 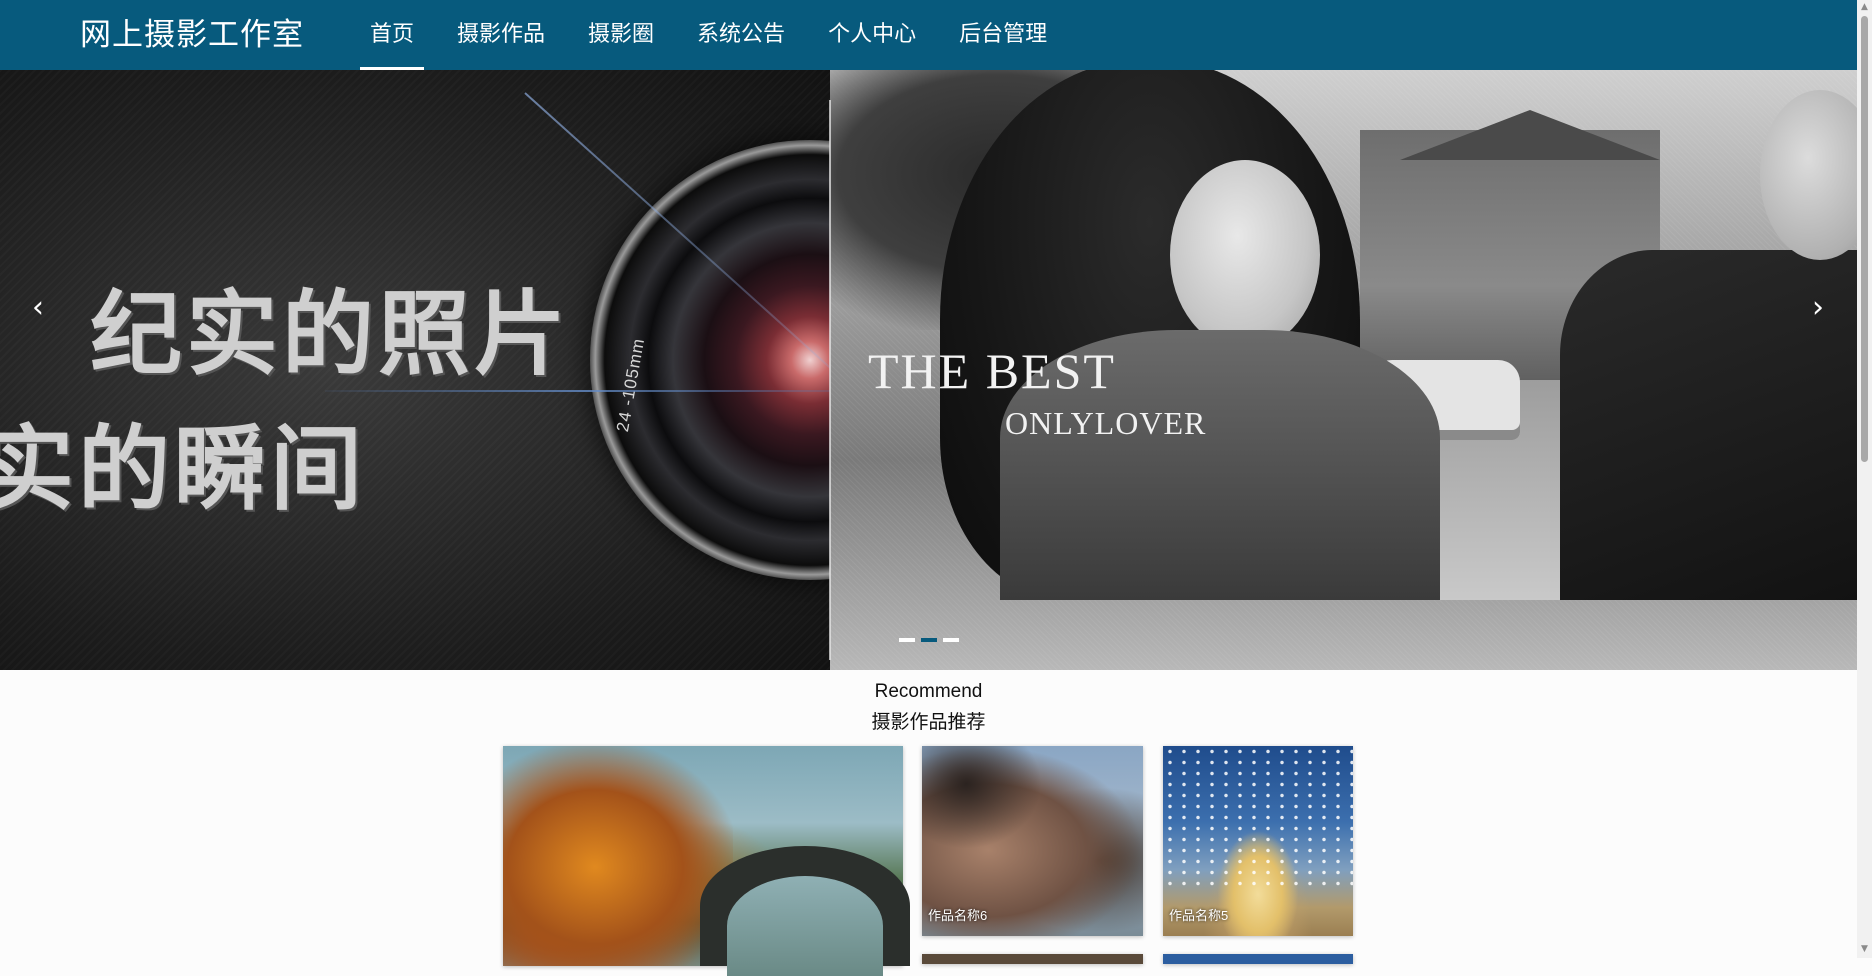 What do you see at coordinates (38, 308) in the screenshot?
I see `chevron-left-icon: ‹` at bounding box center [38, 308].